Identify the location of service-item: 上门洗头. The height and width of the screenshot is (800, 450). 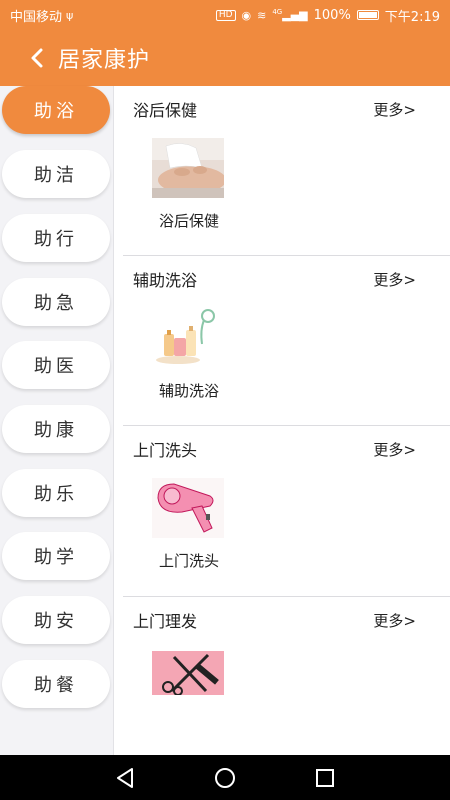
(189, 524).